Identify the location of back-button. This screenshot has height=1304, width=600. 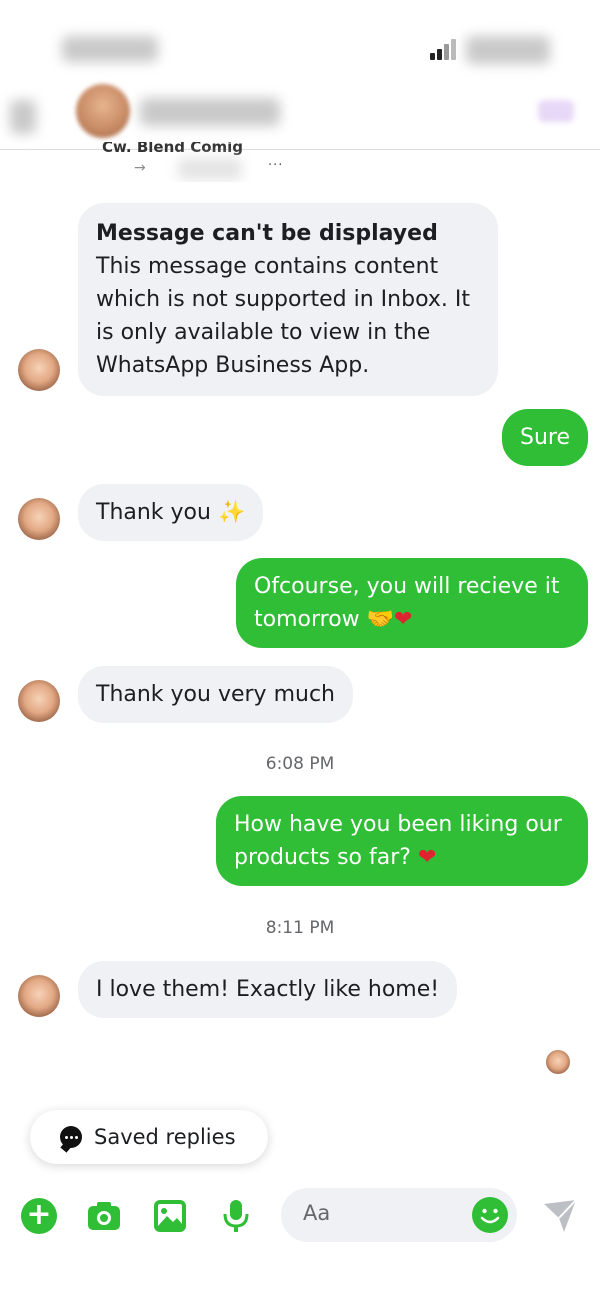
(23, 117).